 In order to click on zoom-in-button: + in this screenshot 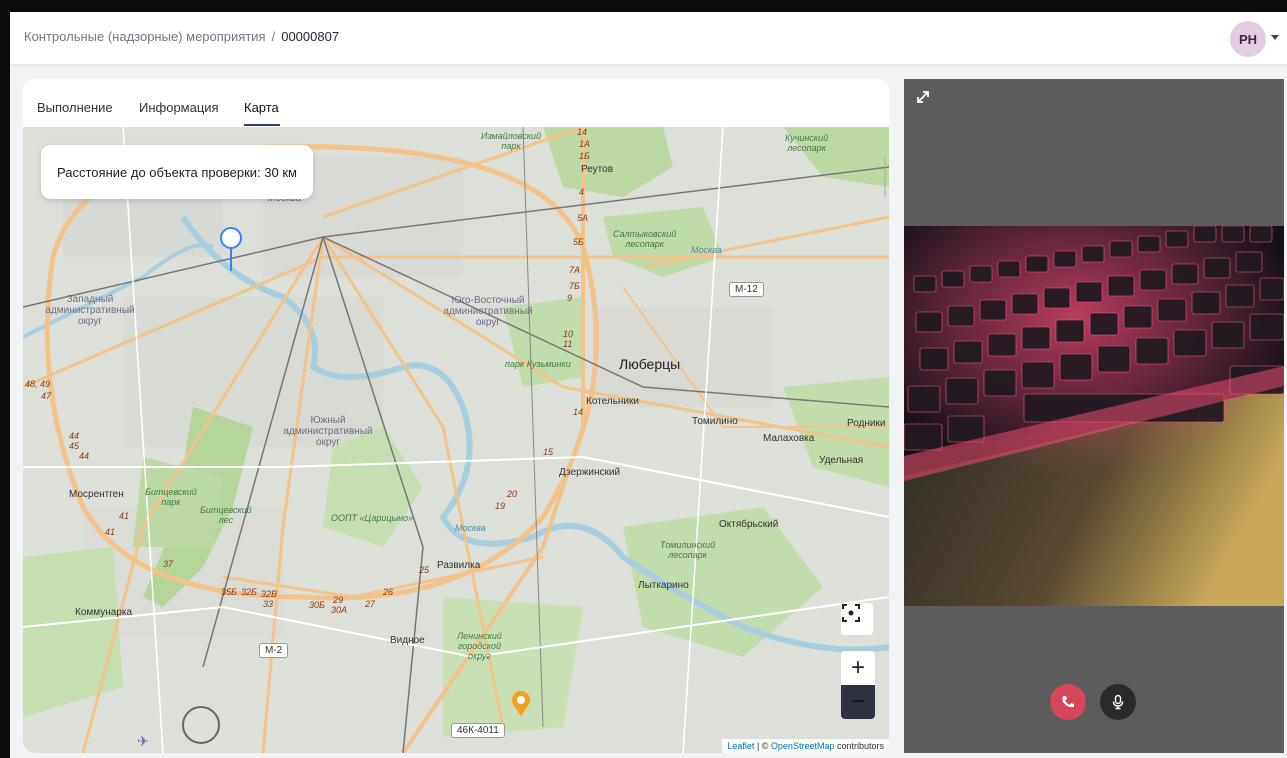, I will do `click(858, 668)`.